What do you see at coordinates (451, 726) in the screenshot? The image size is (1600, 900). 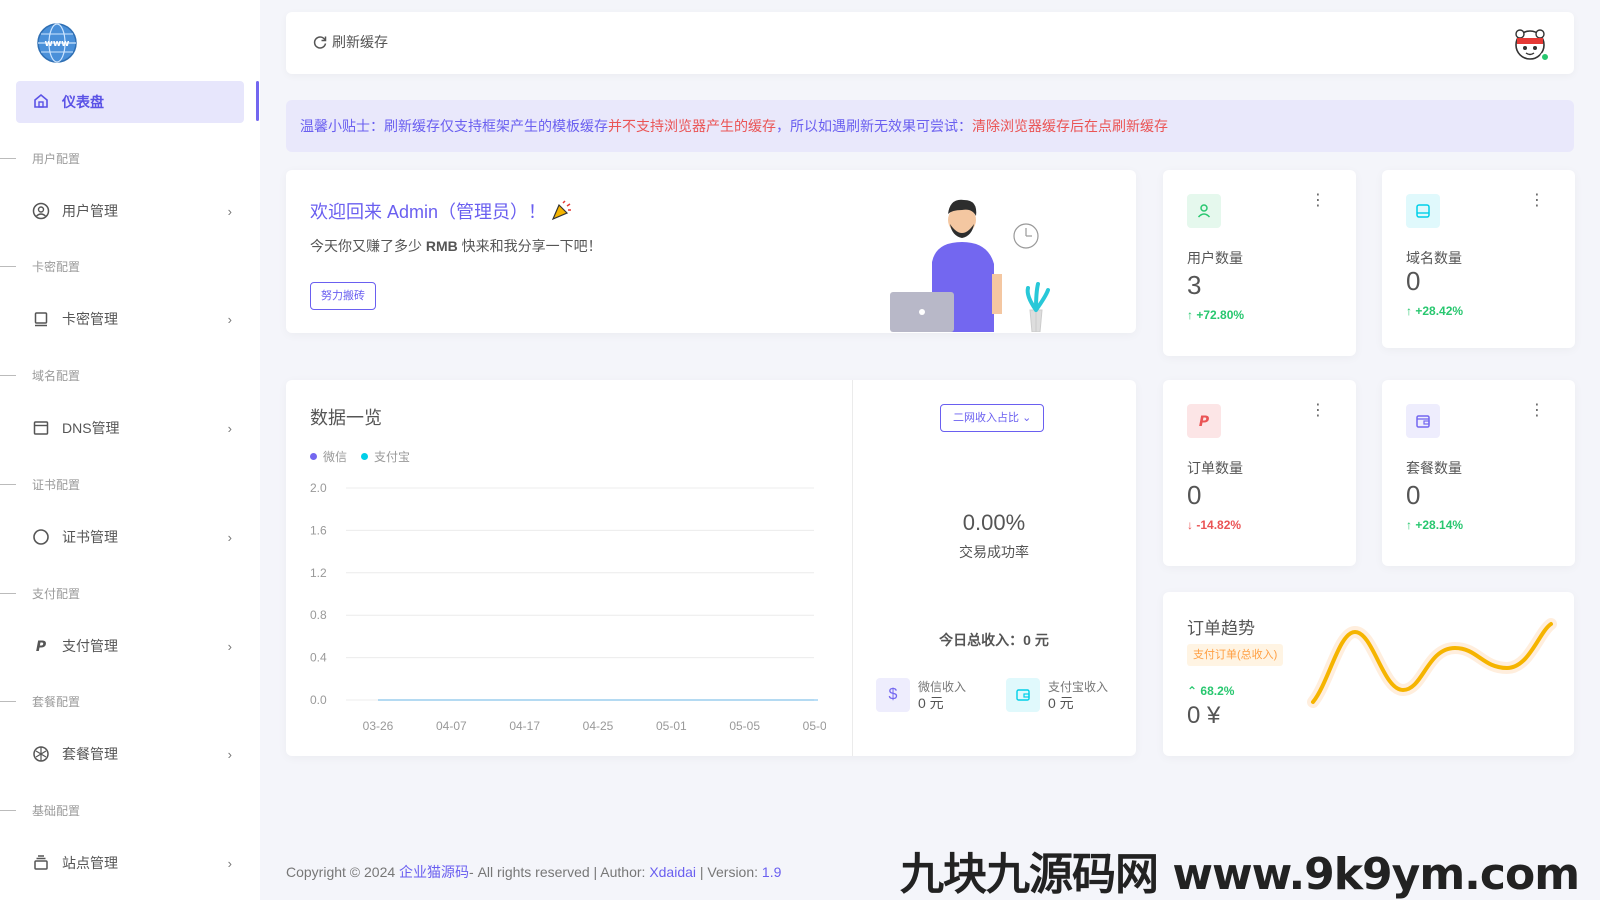 I see `x-tick-label: 04-07` at bounding box center [451, 726].